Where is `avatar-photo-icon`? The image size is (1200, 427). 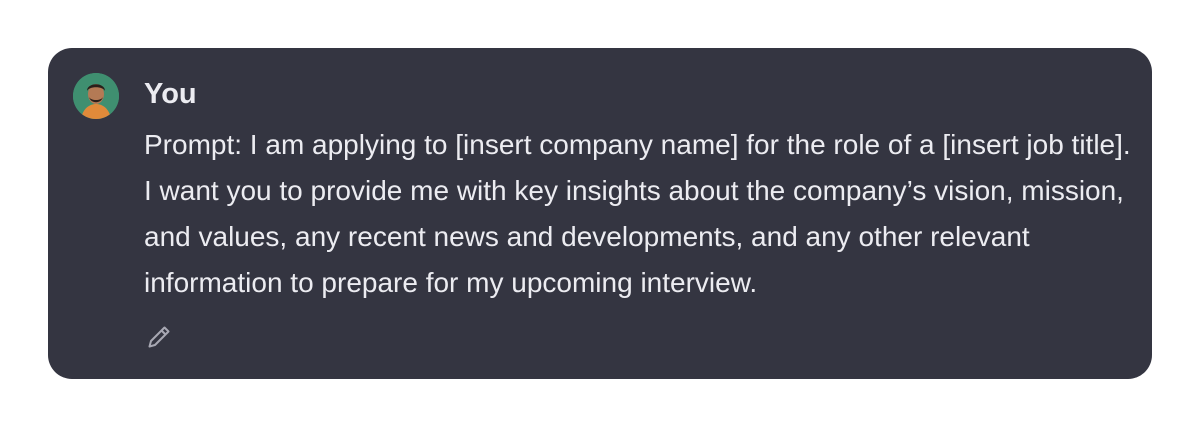 avatar-photo-icon is located at coordinates (96, 96).